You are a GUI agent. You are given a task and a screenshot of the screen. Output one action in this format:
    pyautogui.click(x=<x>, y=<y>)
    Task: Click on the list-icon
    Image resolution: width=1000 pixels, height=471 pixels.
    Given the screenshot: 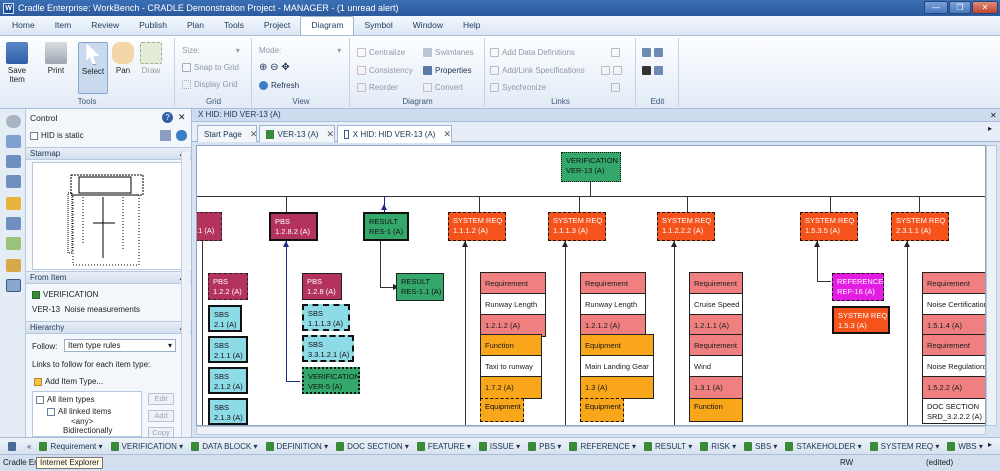 What is the action you would take?
    pyautogui.click(x=13, y=141)
    